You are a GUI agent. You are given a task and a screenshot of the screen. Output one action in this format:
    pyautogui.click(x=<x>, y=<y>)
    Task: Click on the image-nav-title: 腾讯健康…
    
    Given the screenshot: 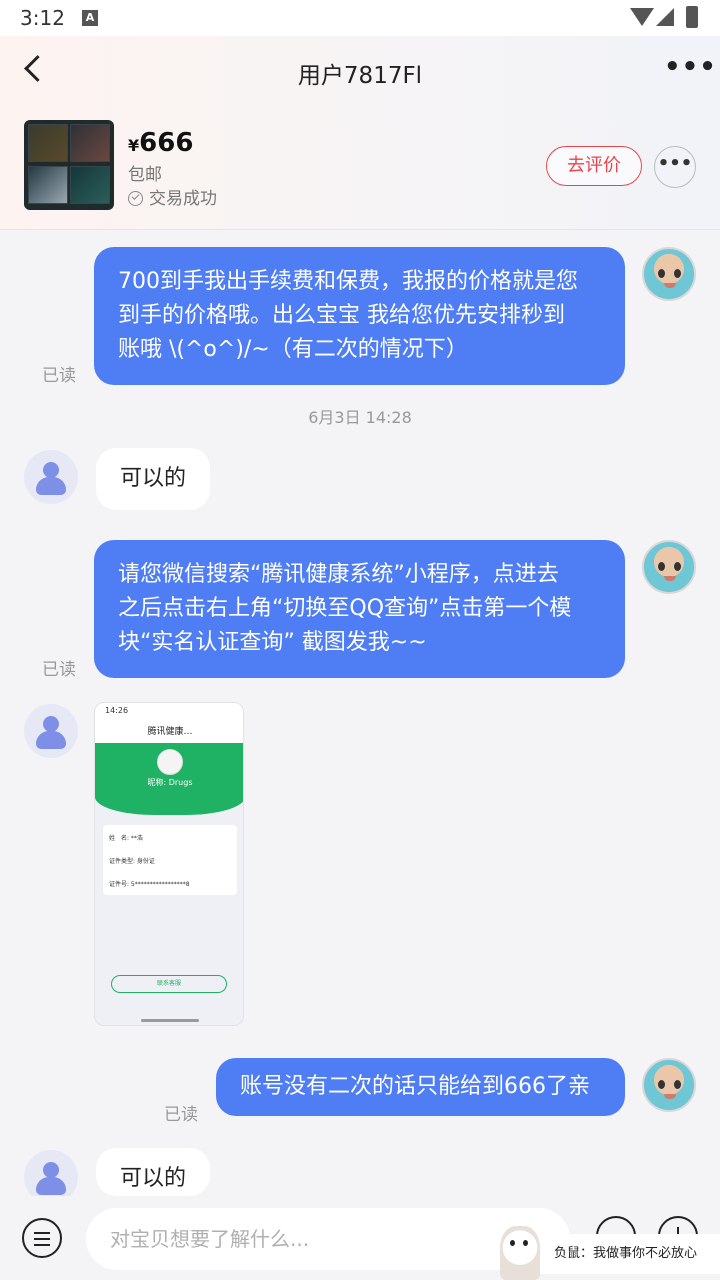 What is the action you would take?
    pyautogui.click(x=169, y=732)
    